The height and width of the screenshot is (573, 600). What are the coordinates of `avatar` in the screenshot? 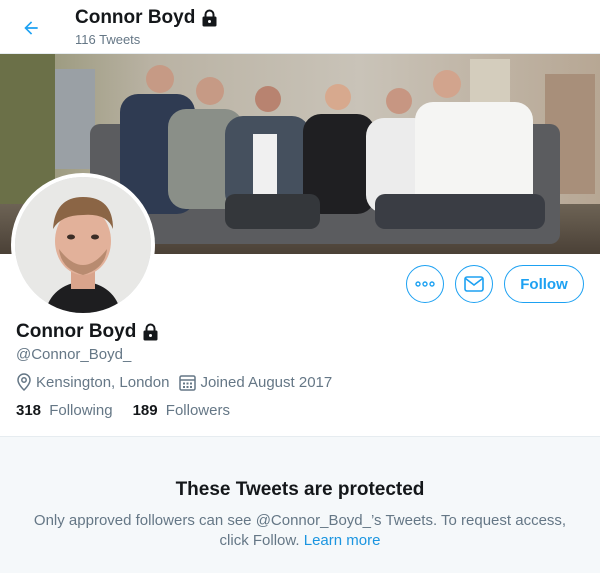 It's located at (83, 245).